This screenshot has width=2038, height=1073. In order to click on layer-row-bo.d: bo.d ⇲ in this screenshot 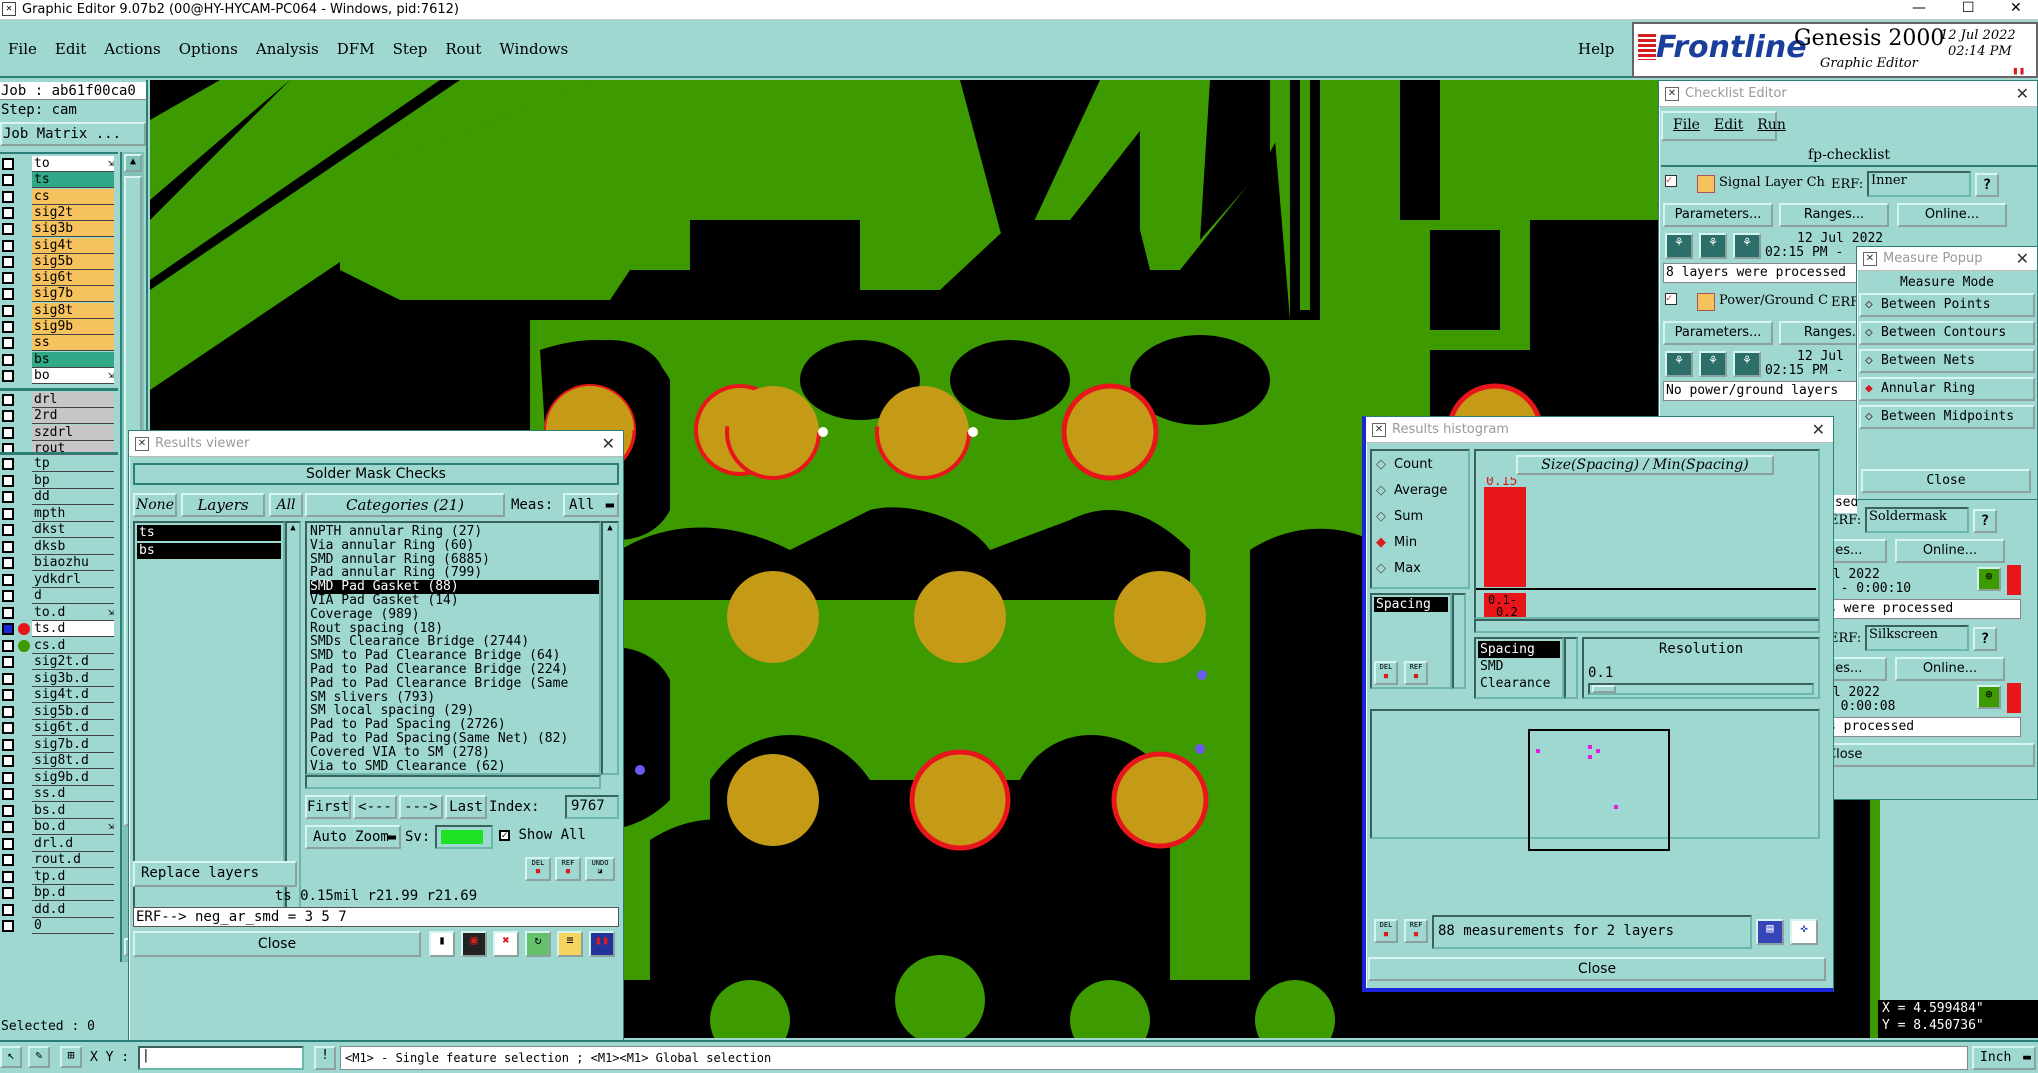, I will do `click(59, 827)`.